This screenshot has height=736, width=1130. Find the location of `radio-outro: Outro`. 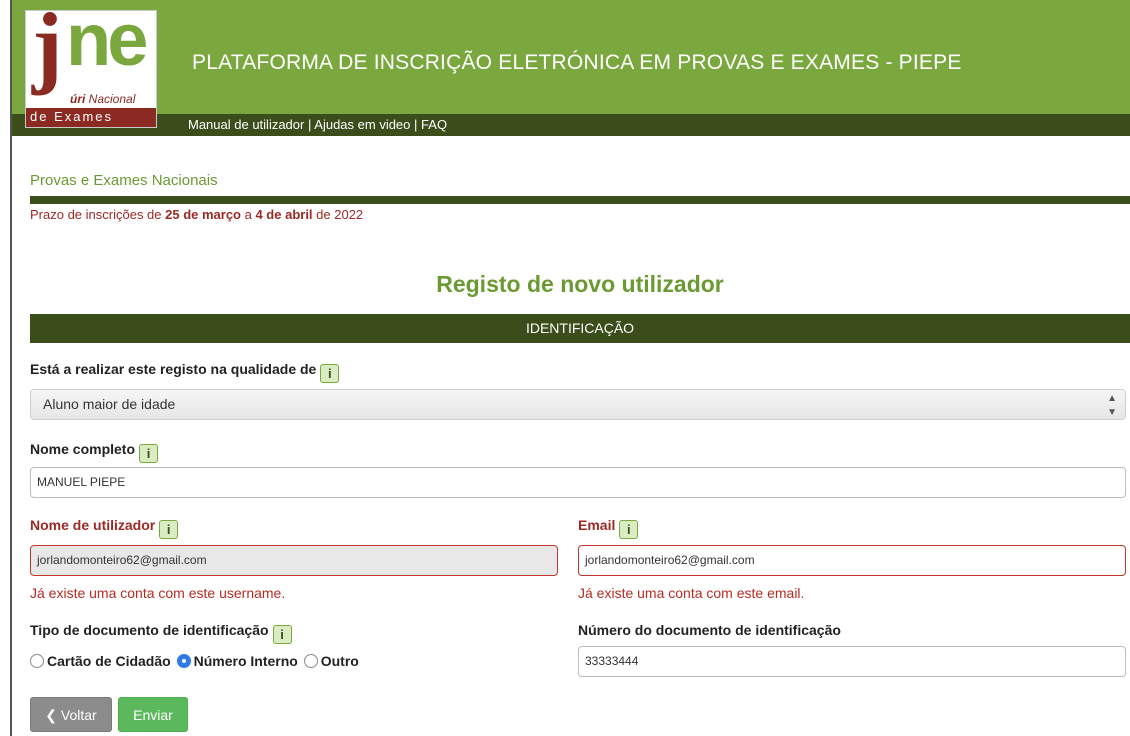

radio-outro: Outro is located at coordinates (331, 661).